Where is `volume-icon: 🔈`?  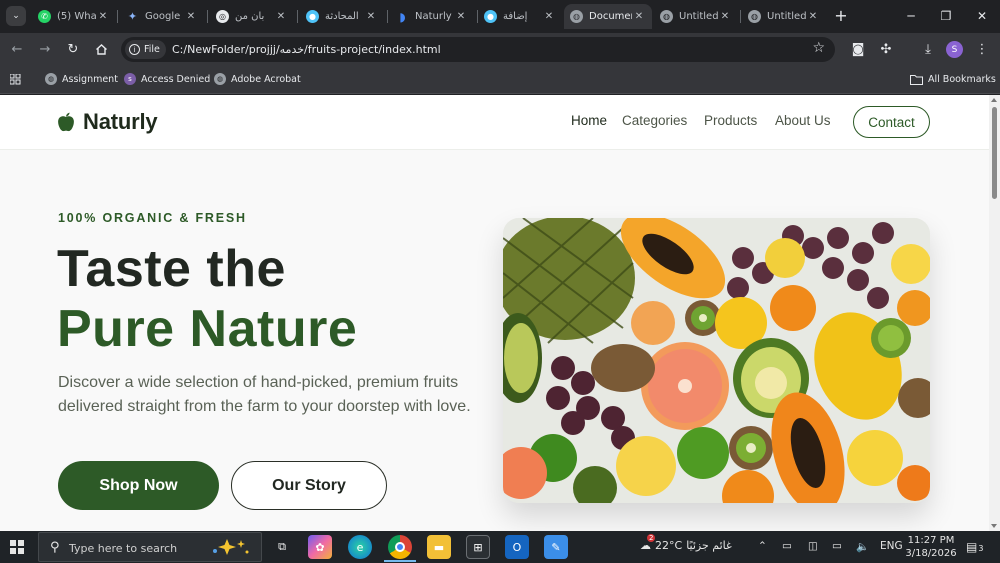 volume-icon: 🔈 is located at coordinates (862, 546).